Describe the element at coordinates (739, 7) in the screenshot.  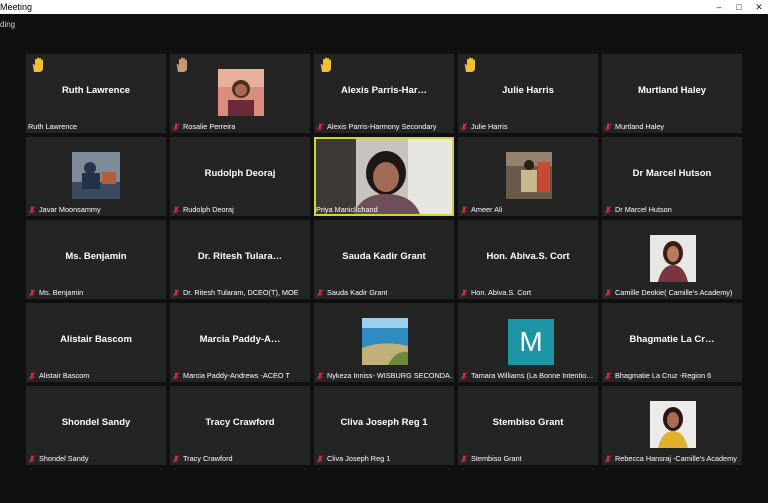
I see `maximize-icon: □` at that location.